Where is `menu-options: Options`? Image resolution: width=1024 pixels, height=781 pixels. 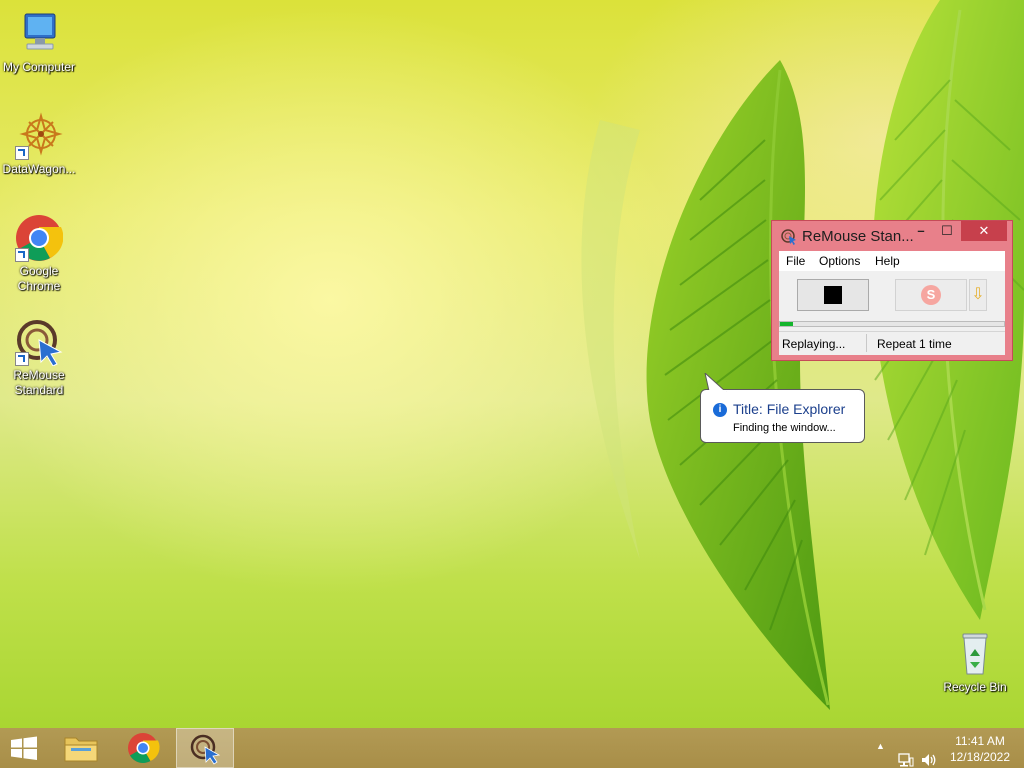 menu-options: Options is located at coordinates (839, 261).